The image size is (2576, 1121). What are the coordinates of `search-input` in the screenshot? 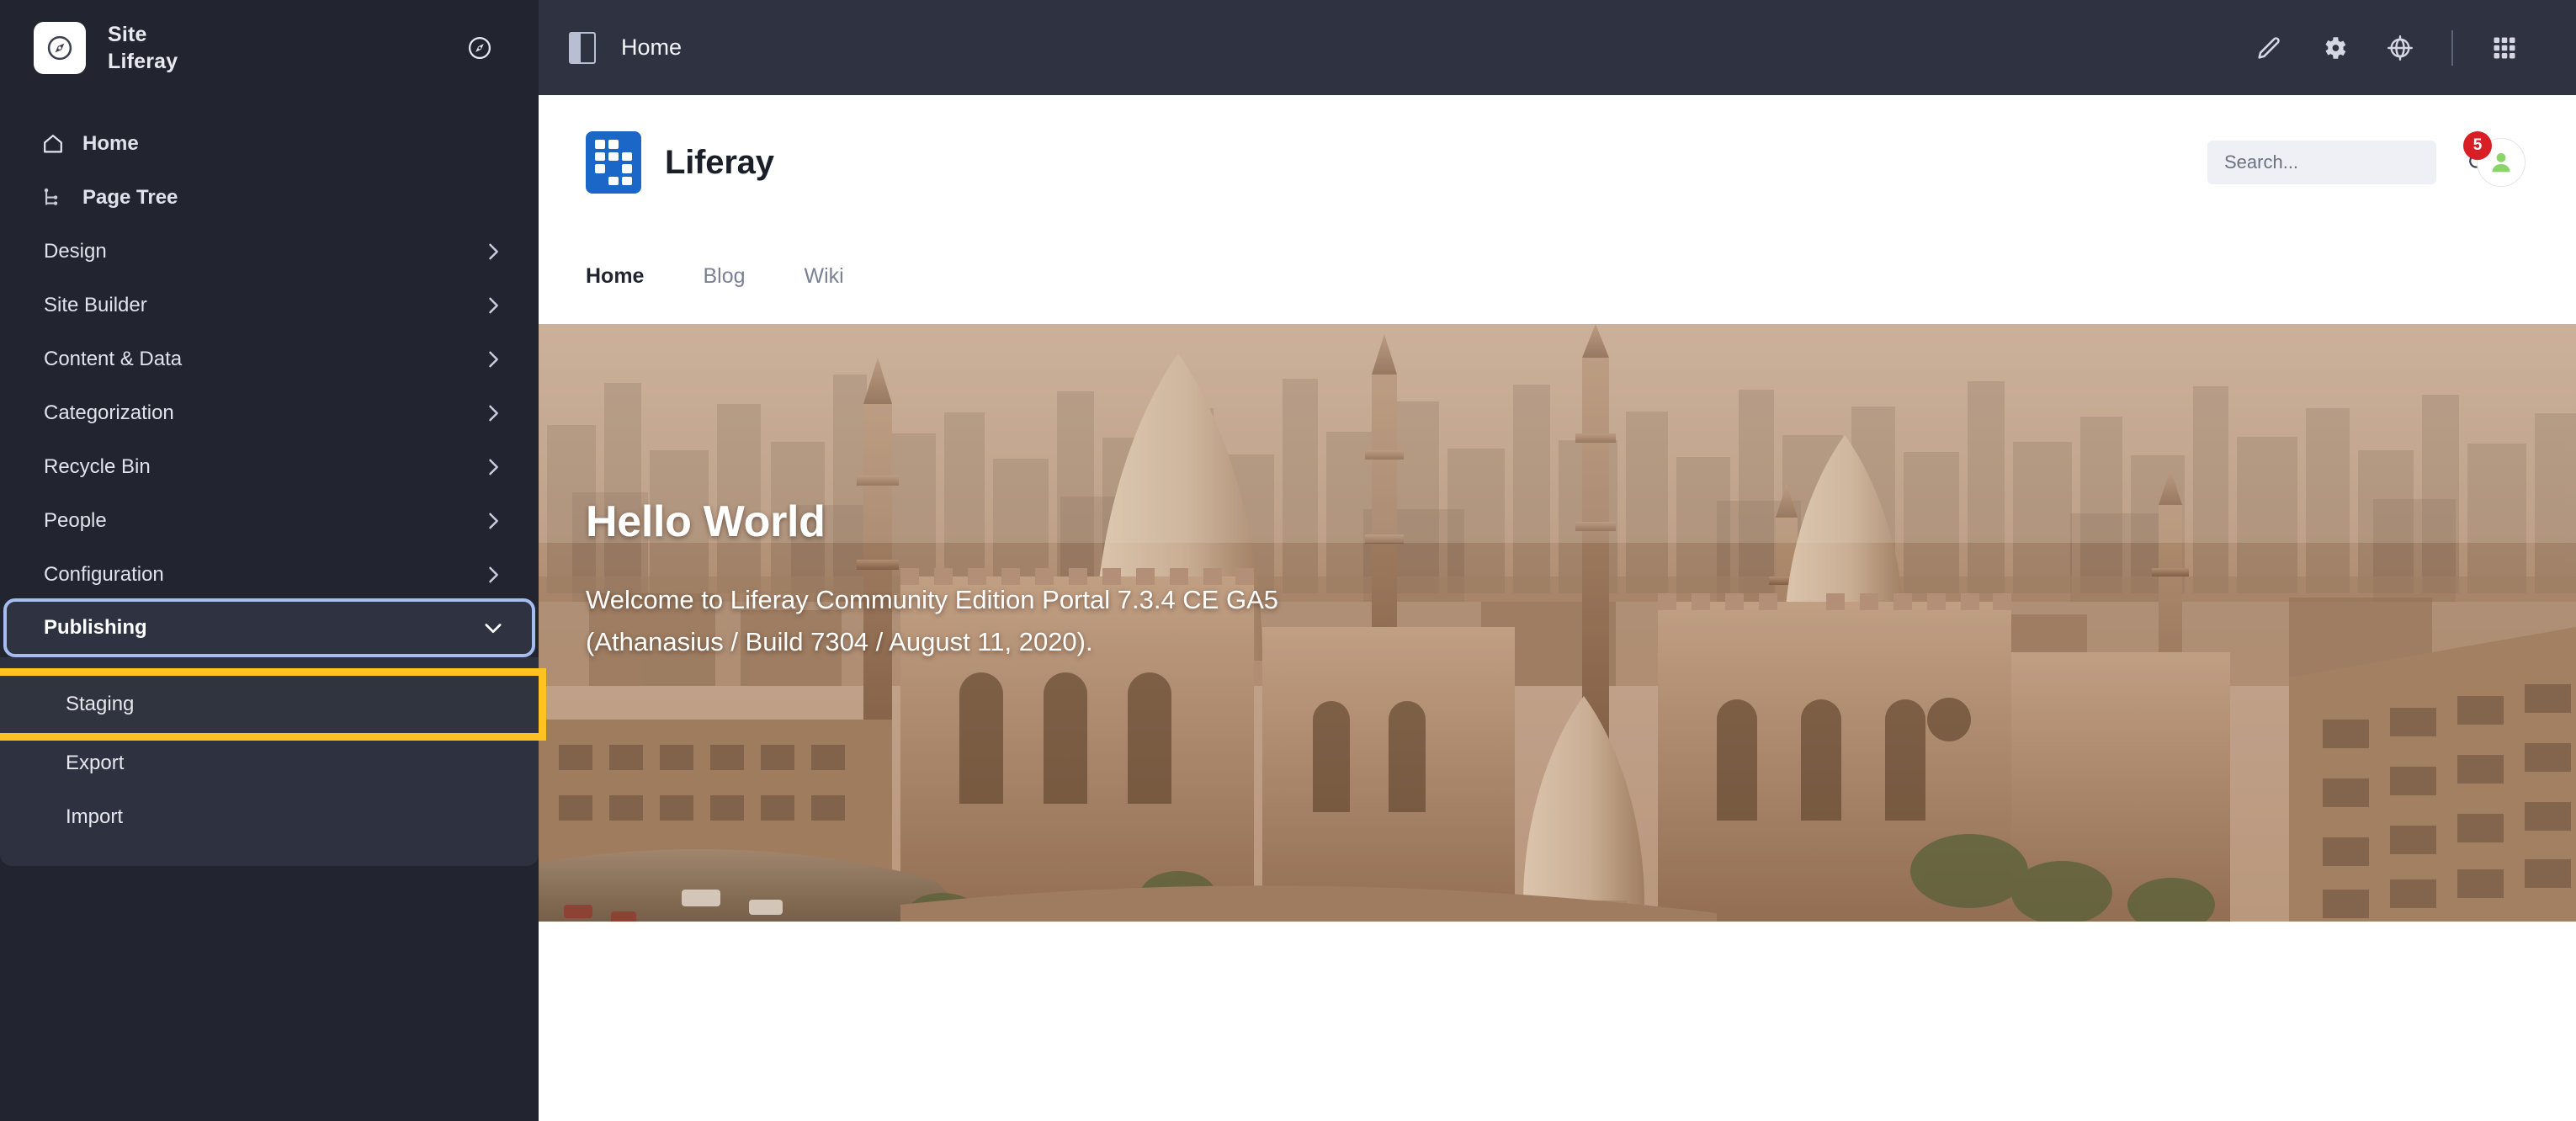 It's located at (2345, 162).